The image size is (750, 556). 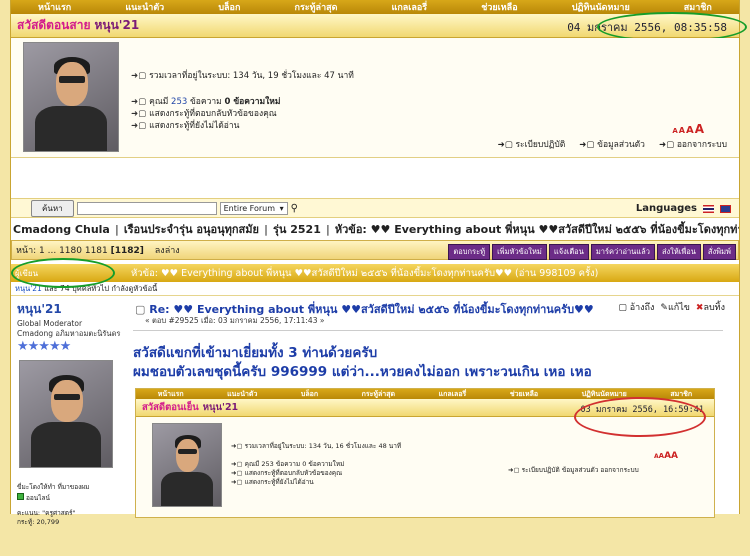 I want to click on font-size-l: A, so click(x=699, y=129).